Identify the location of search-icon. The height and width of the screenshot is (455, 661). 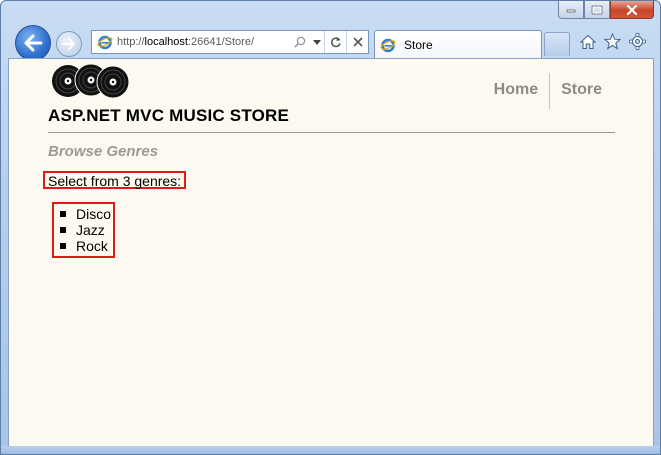
(300, 42).